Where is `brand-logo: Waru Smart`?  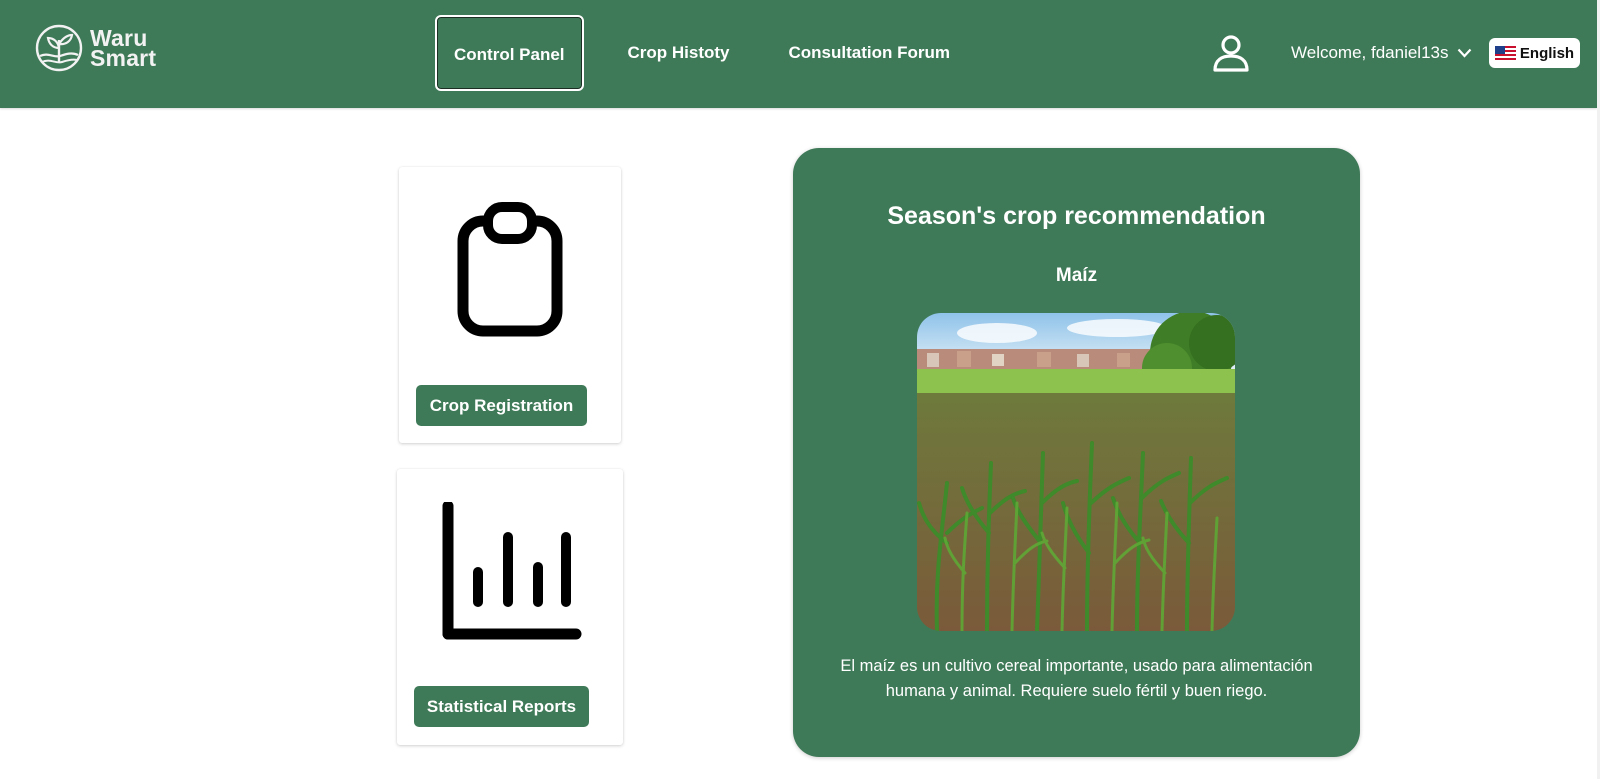
brand-logo: Waru Smart is located at coordinates (95, 48).